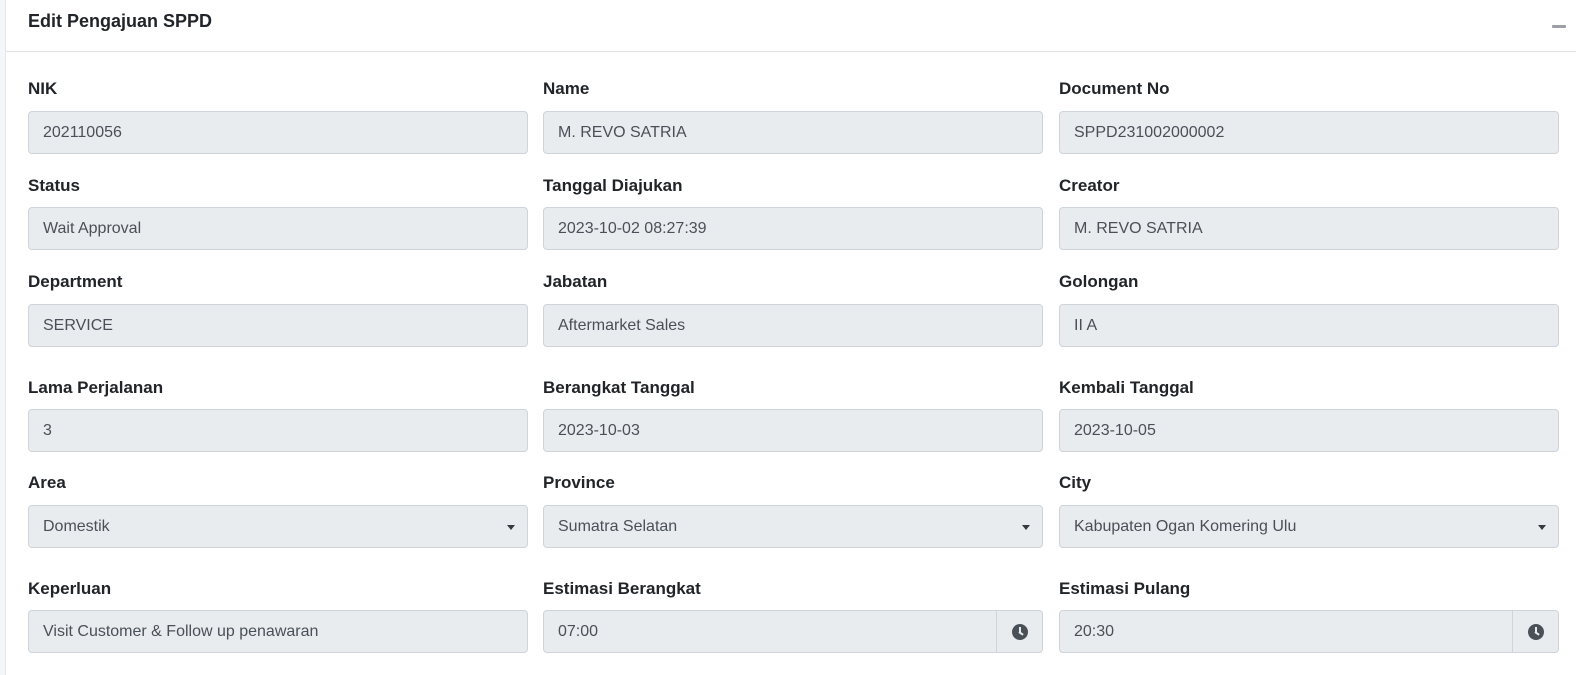  What do you see at coordinates (278, 526) in the screenshot?
I see `area-select: Domestik` at bounding box center [278, 526].